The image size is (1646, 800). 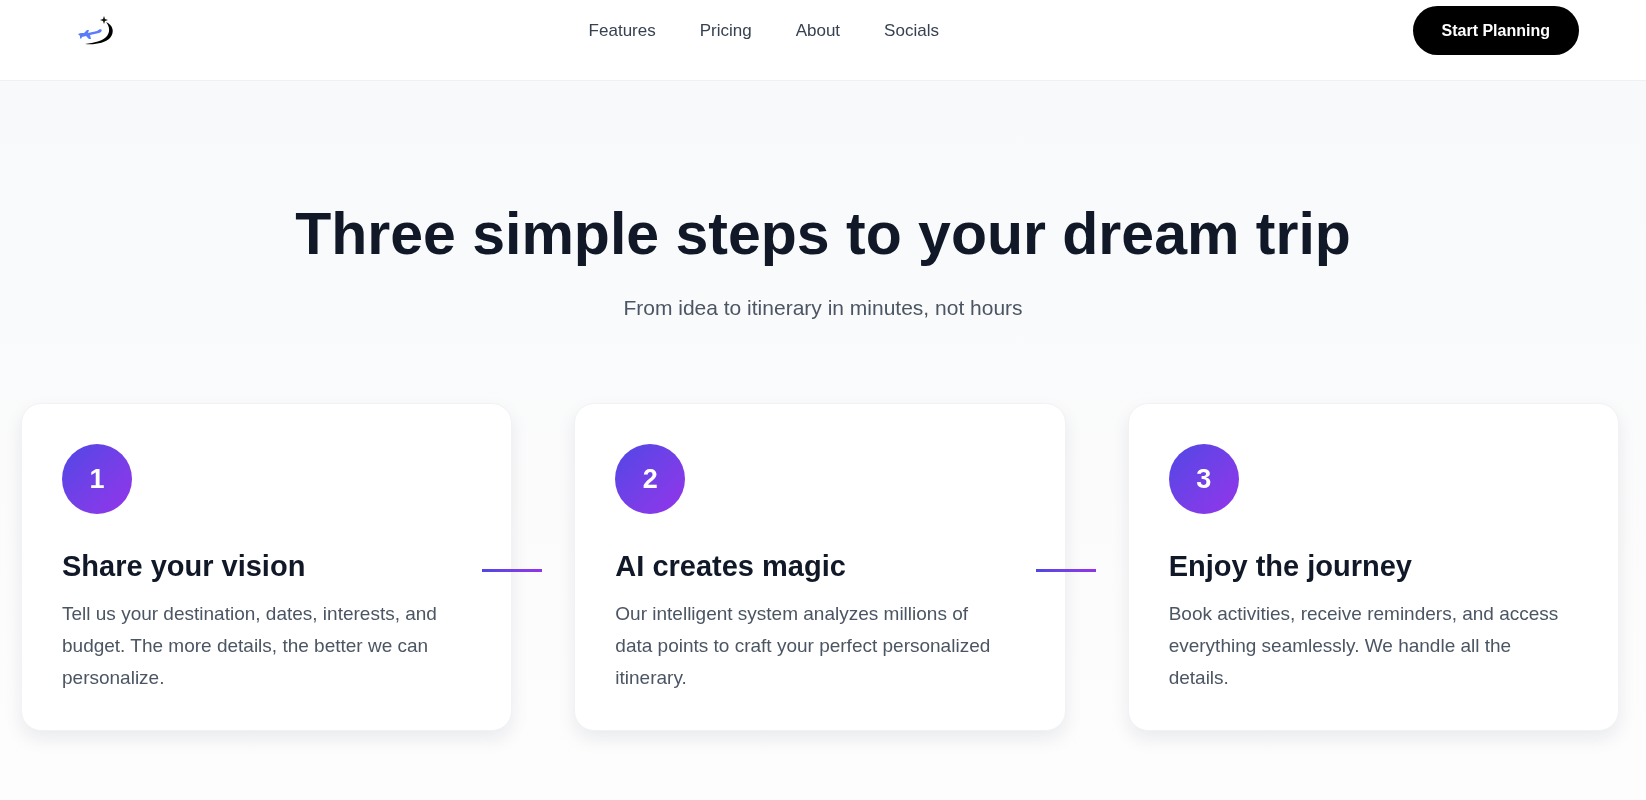 I want to click on step-description: Tell us your destination, dates, interests, and budget. The more details, the better we can personalize., so click(x=250, y=646).